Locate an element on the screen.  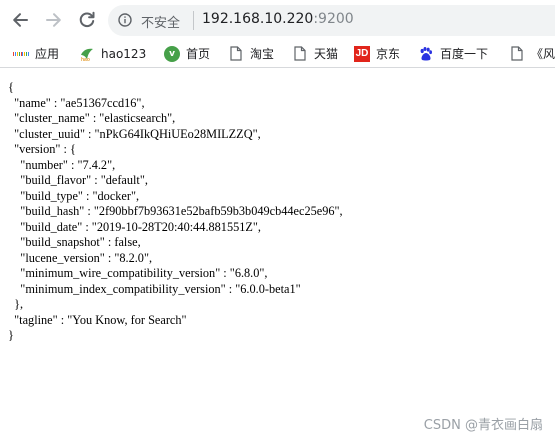
url-text: 192.168.10.220:9200 is located at coordinates (278, 19).